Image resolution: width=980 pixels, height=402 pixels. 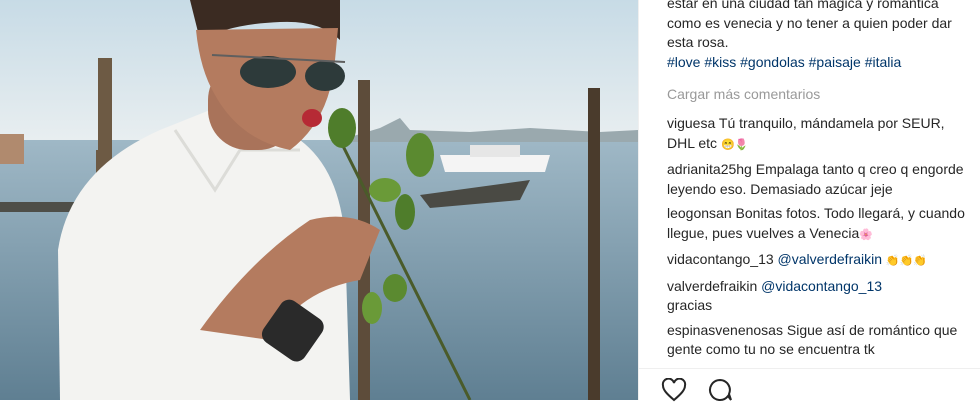 I want to click on comment-username: vidacontango_13, so click(x=720, y=259).